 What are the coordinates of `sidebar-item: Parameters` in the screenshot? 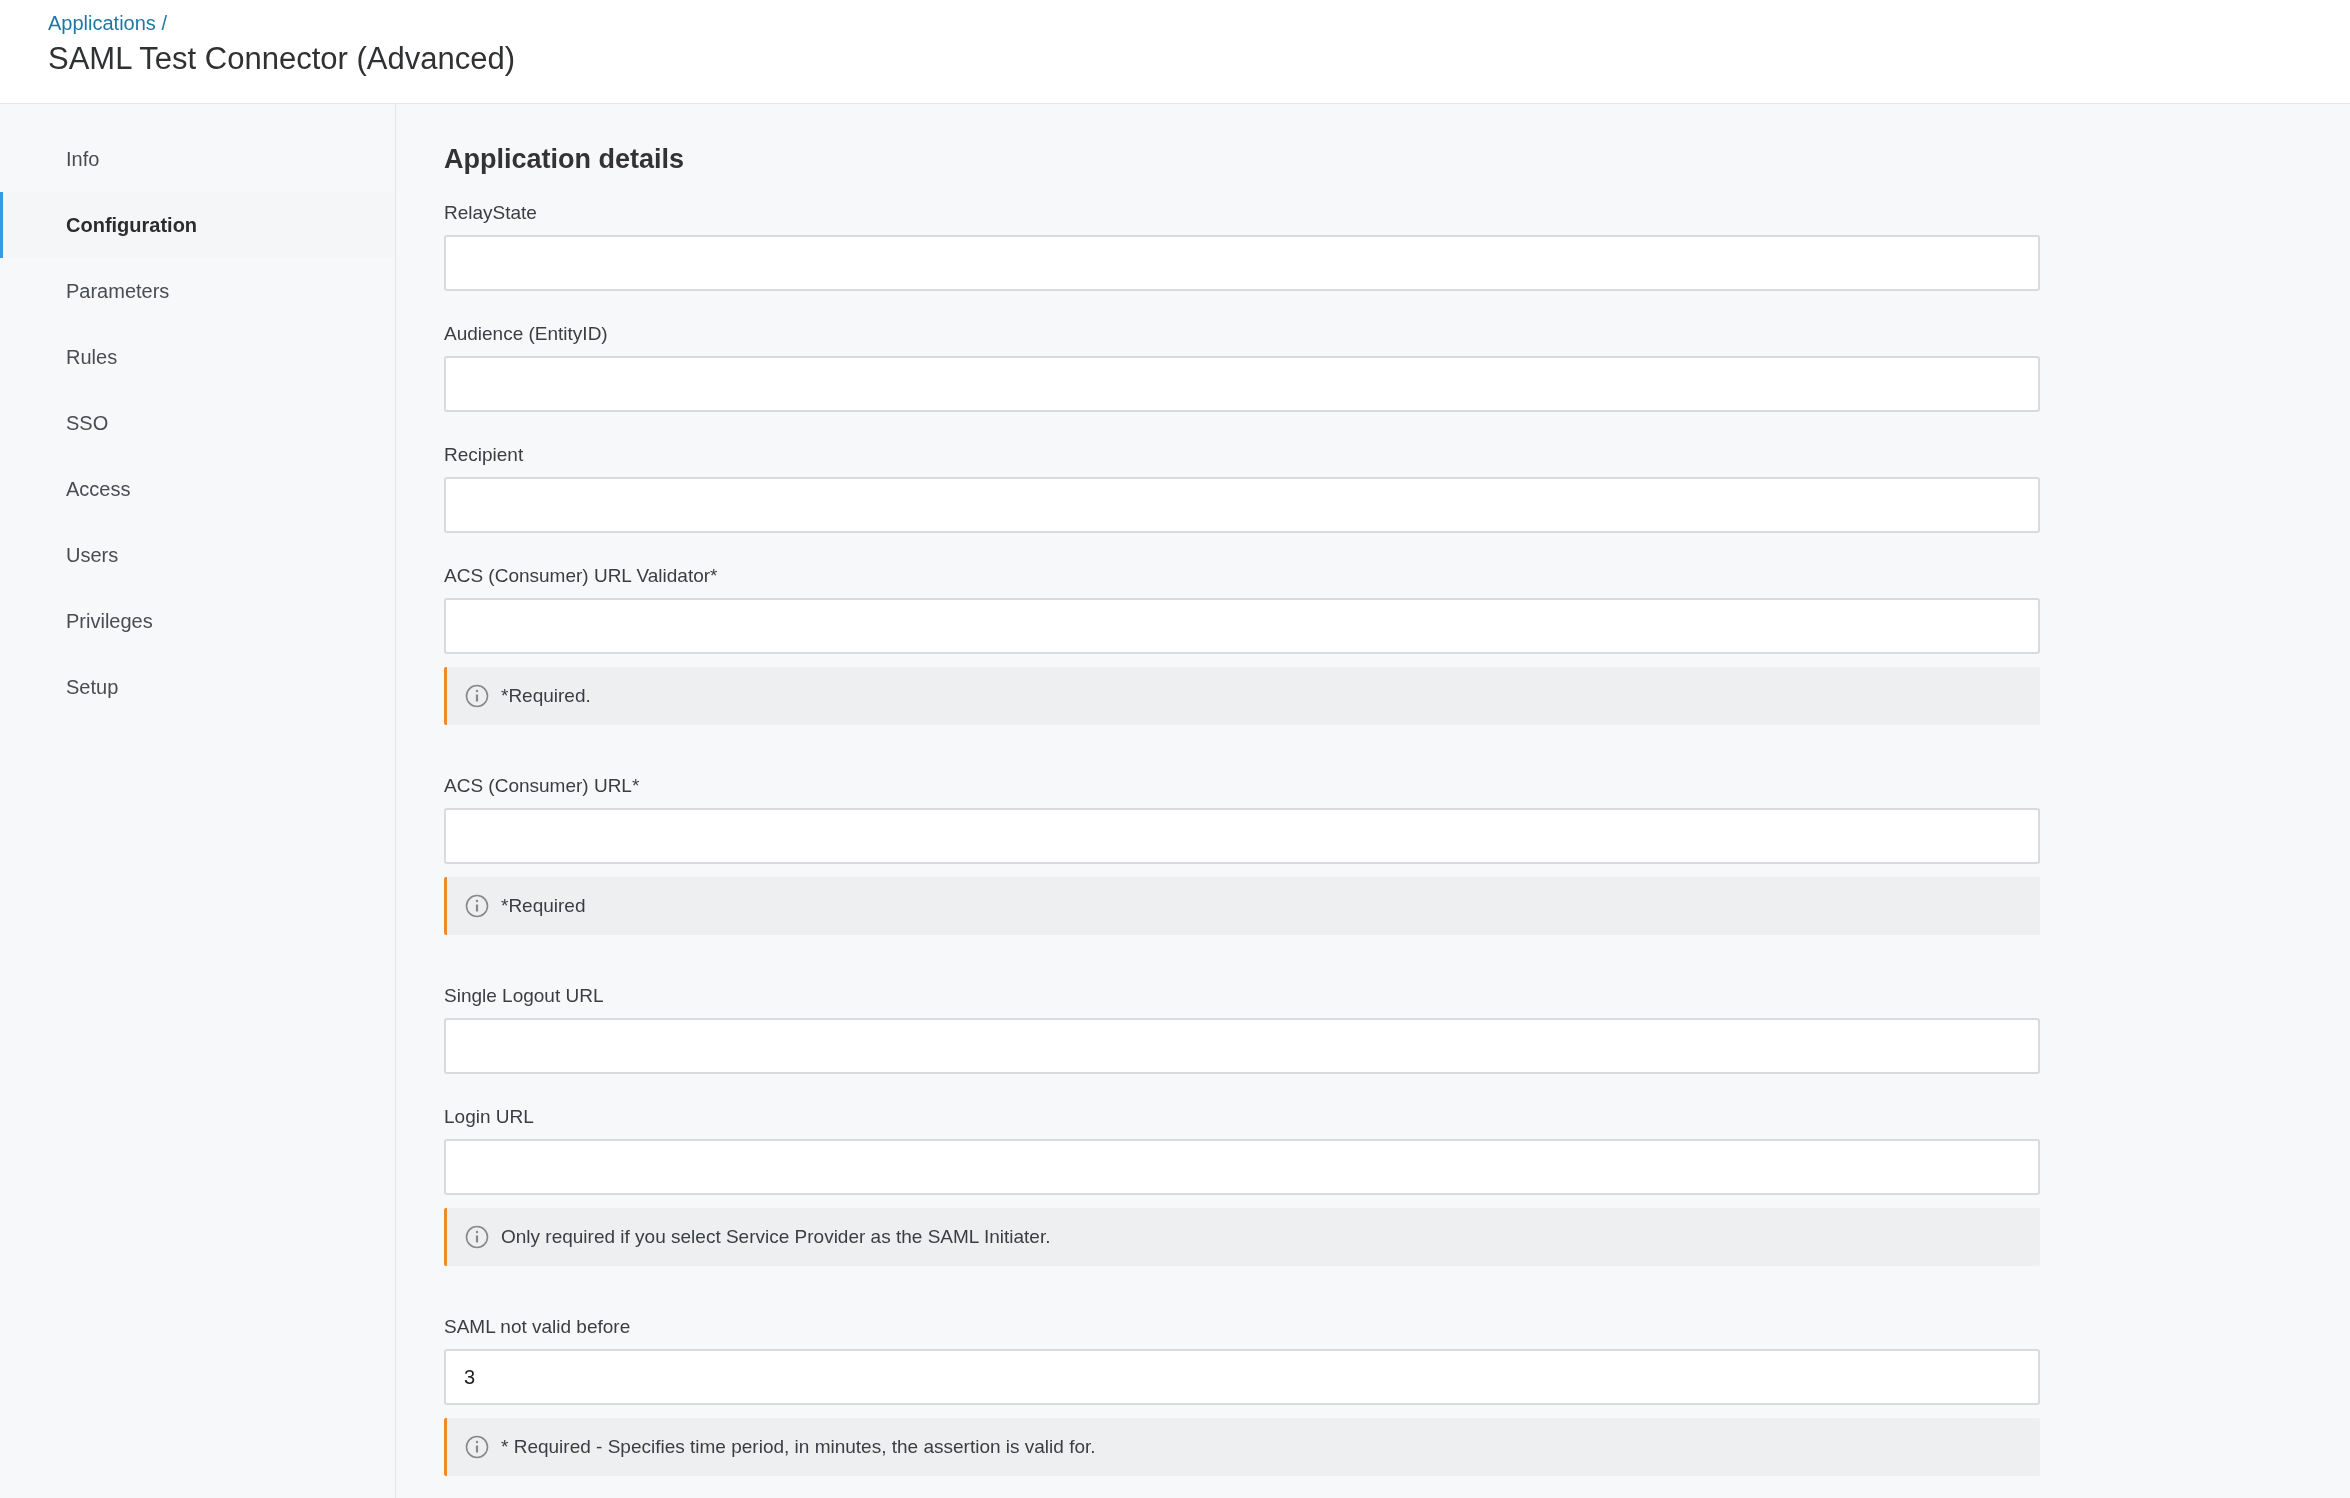 It's located at (197, 291).